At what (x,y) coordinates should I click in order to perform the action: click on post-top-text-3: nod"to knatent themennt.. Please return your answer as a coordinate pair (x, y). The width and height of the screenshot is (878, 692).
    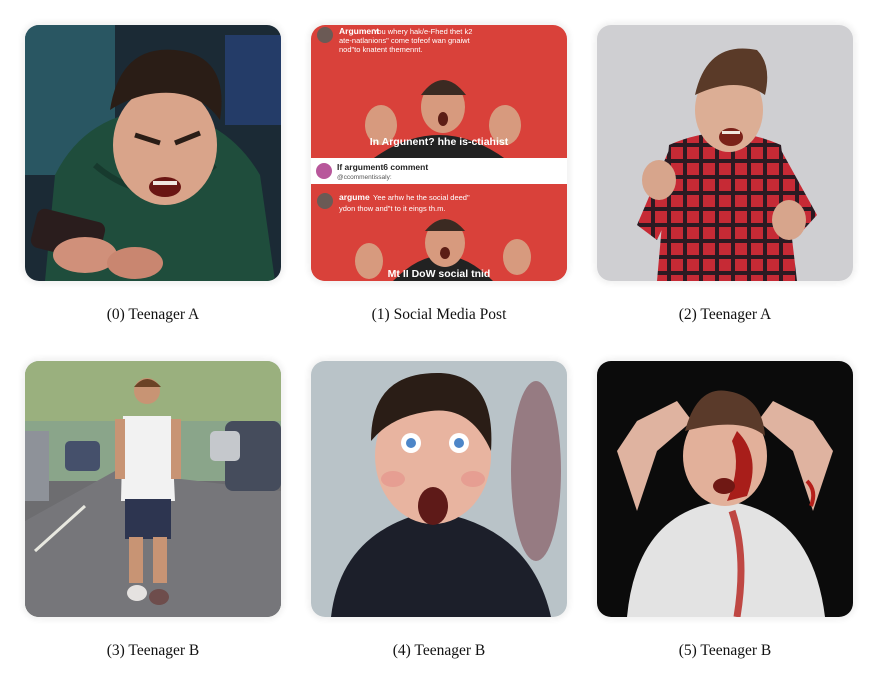
    Looking at the image, I should click on (381, 49).